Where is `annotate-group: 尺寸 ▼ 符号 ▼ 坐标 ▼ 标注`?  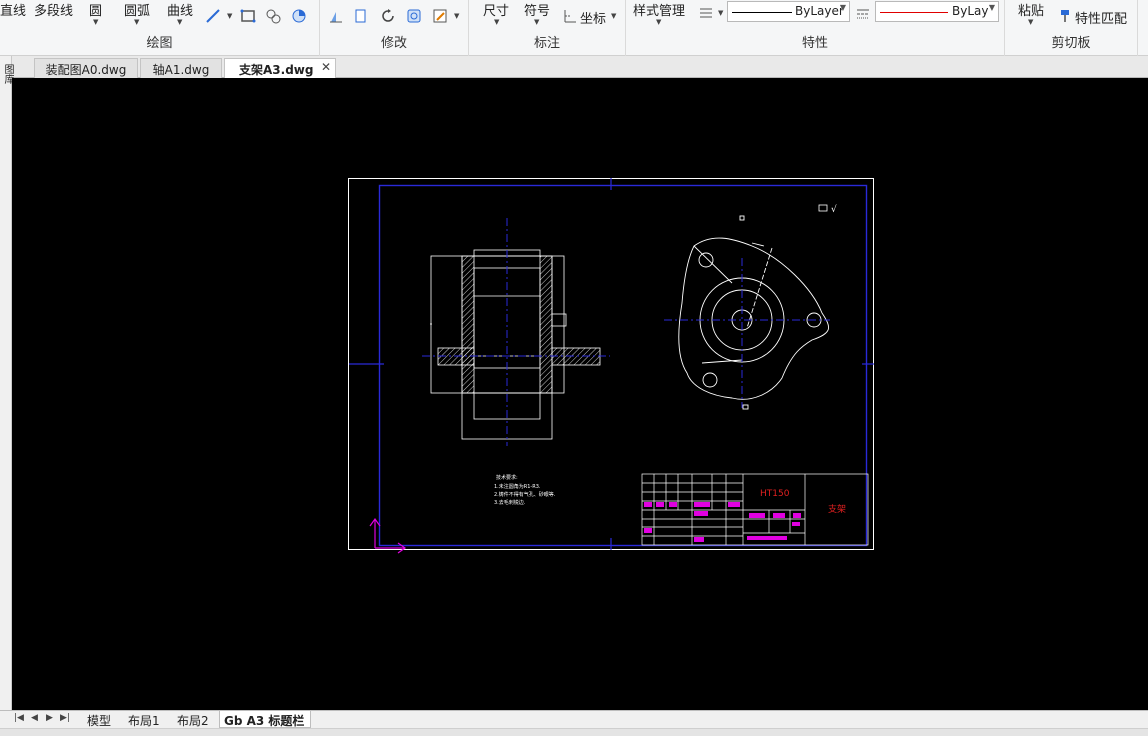 annotate-group: 尺寸 ▼ 符号 ▼ 坐标 ▼ 标注 is located at coordinates (547, 28).